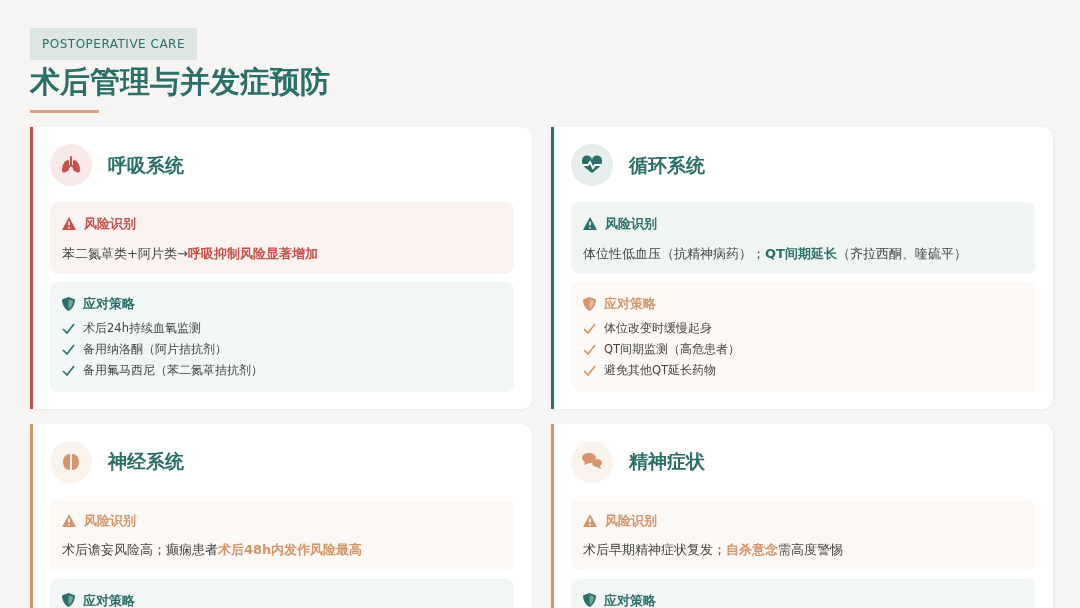  I want to click on section-tag: POSTOPERATIVE CARE, so click(113, 44).